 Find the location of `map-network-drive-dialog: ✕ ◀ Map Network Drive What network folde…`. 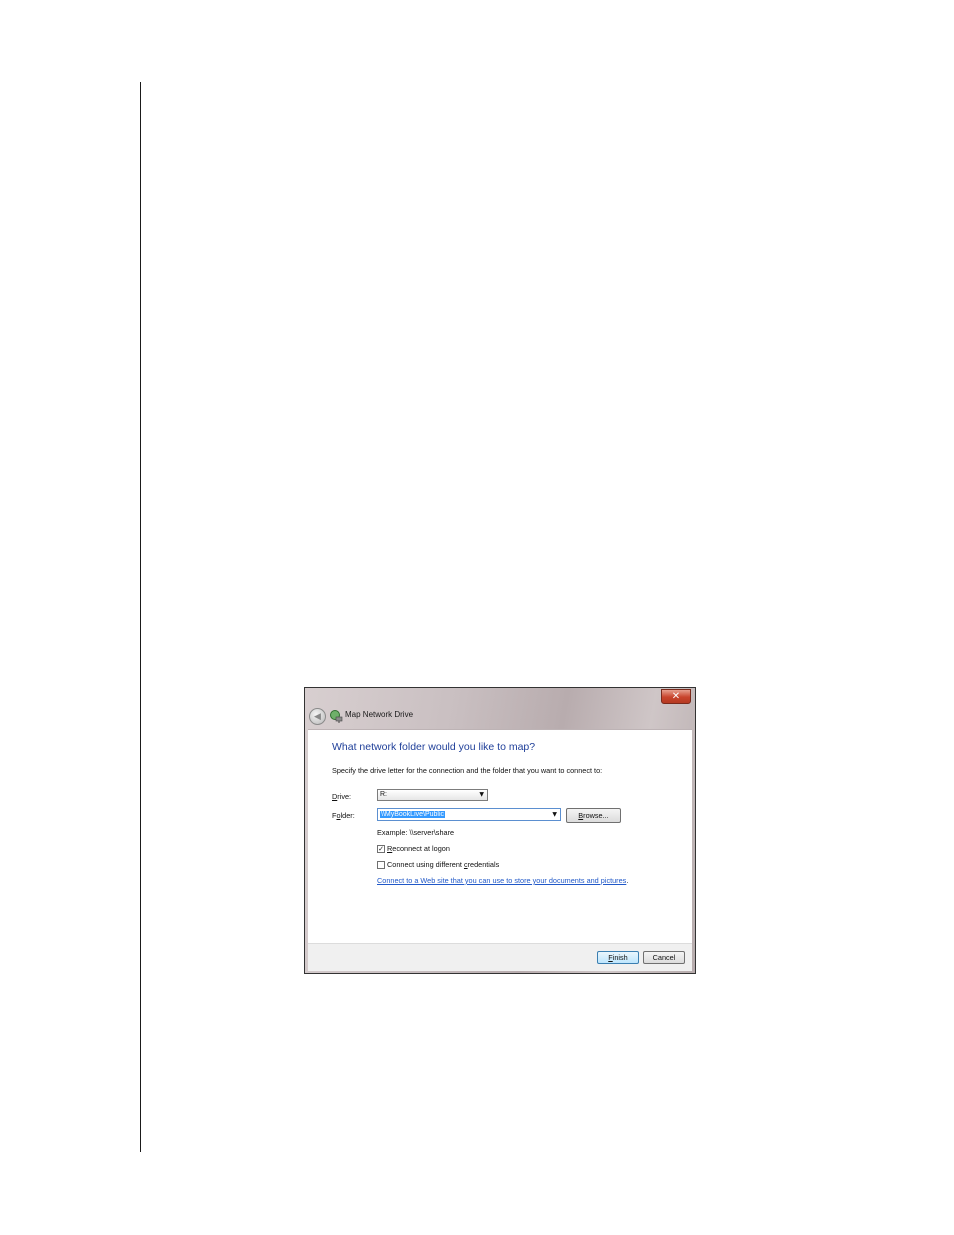

map-network-drive-dialog: ✕ ◀ Map Network Drive What network folde… is located at coordinates (500, 830).